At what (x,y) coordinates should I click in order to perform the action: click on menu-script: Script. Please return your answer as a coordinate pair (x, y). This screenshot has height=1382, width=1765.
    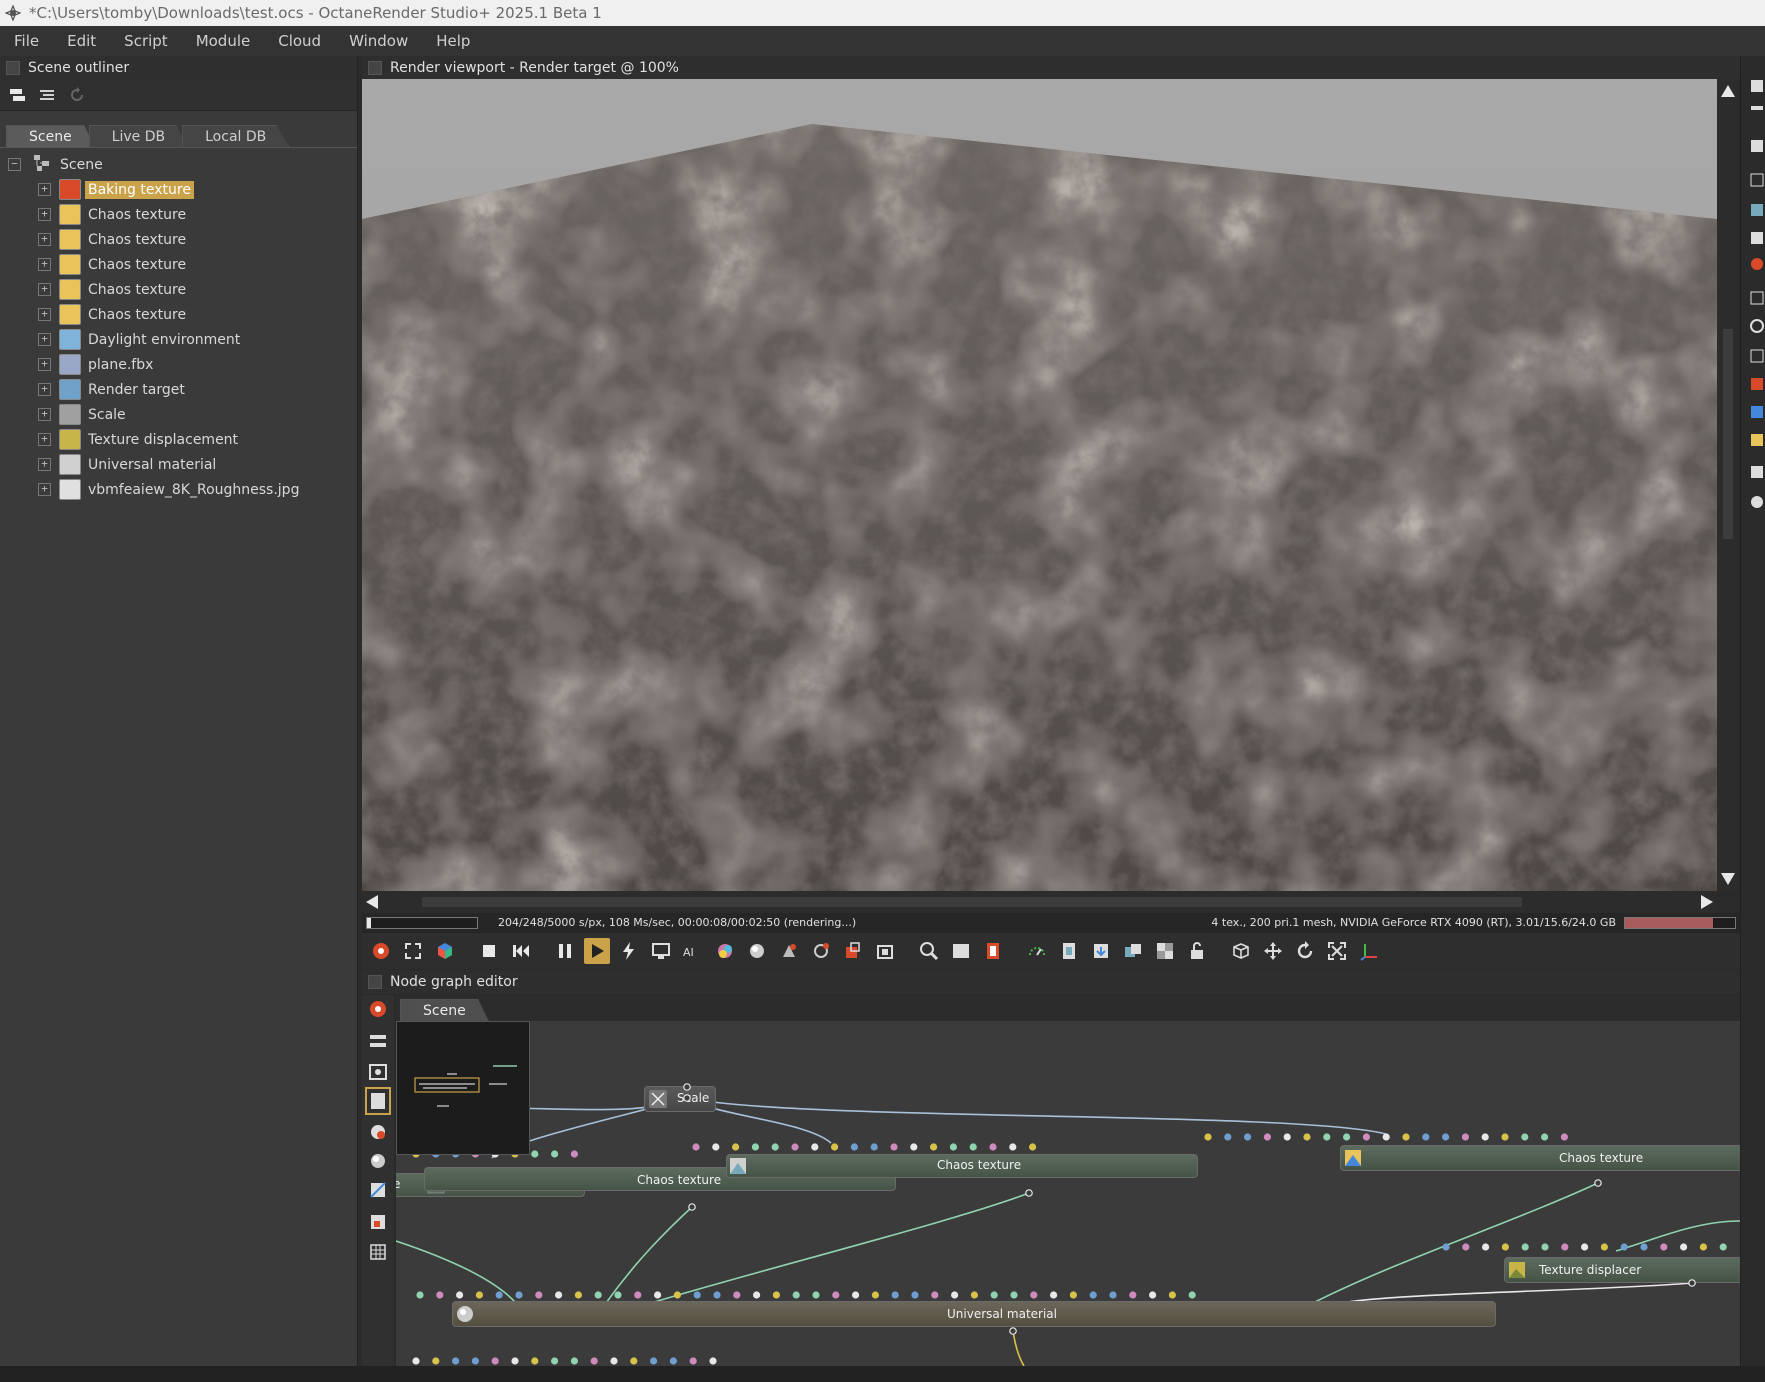
    Looking at the image, I should click on (146, 41).